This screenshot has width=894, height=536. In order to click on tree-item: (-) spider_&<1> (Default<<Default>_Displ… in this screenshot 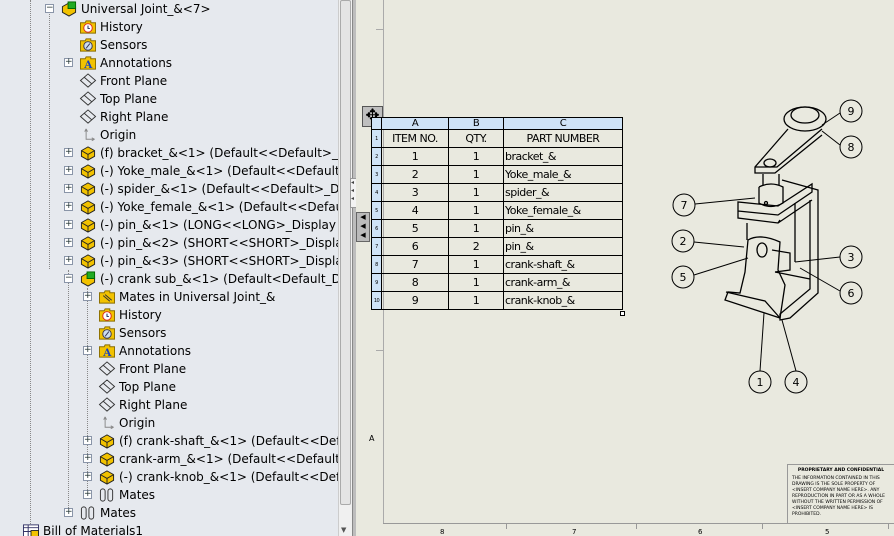, I will do `click(208, 189)`.